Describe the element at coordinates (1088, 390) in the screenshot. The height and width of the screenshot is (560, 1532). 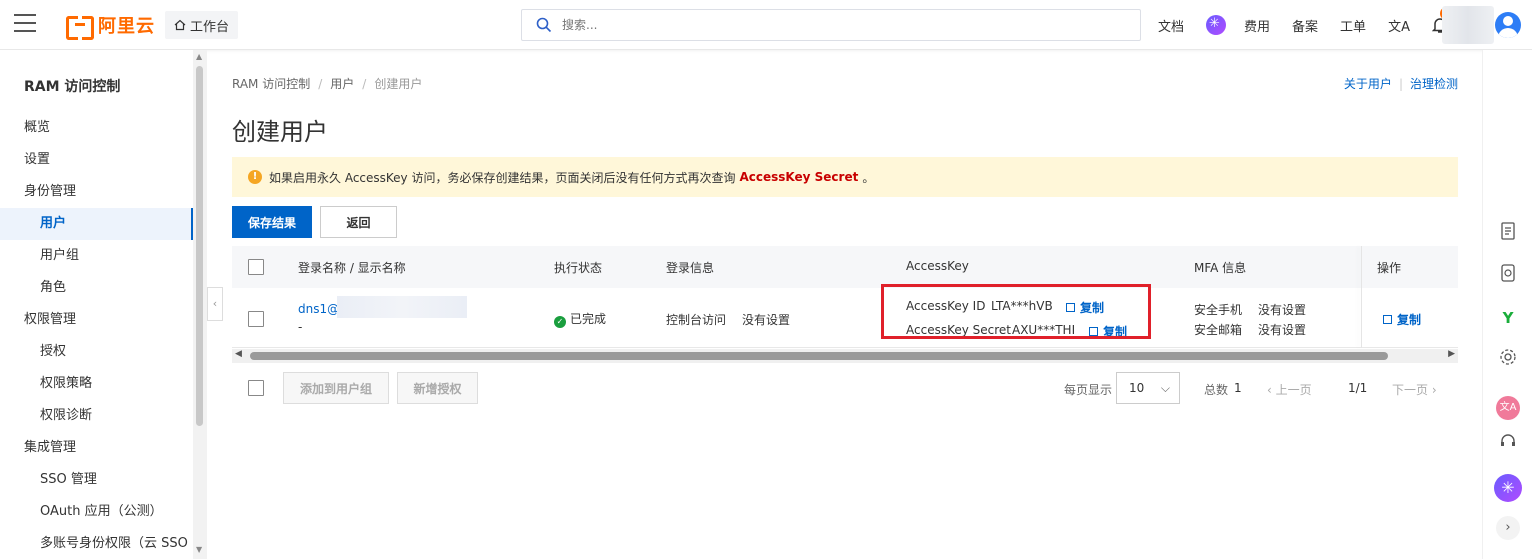
I see `page-size-label: 每页显示` at that location.